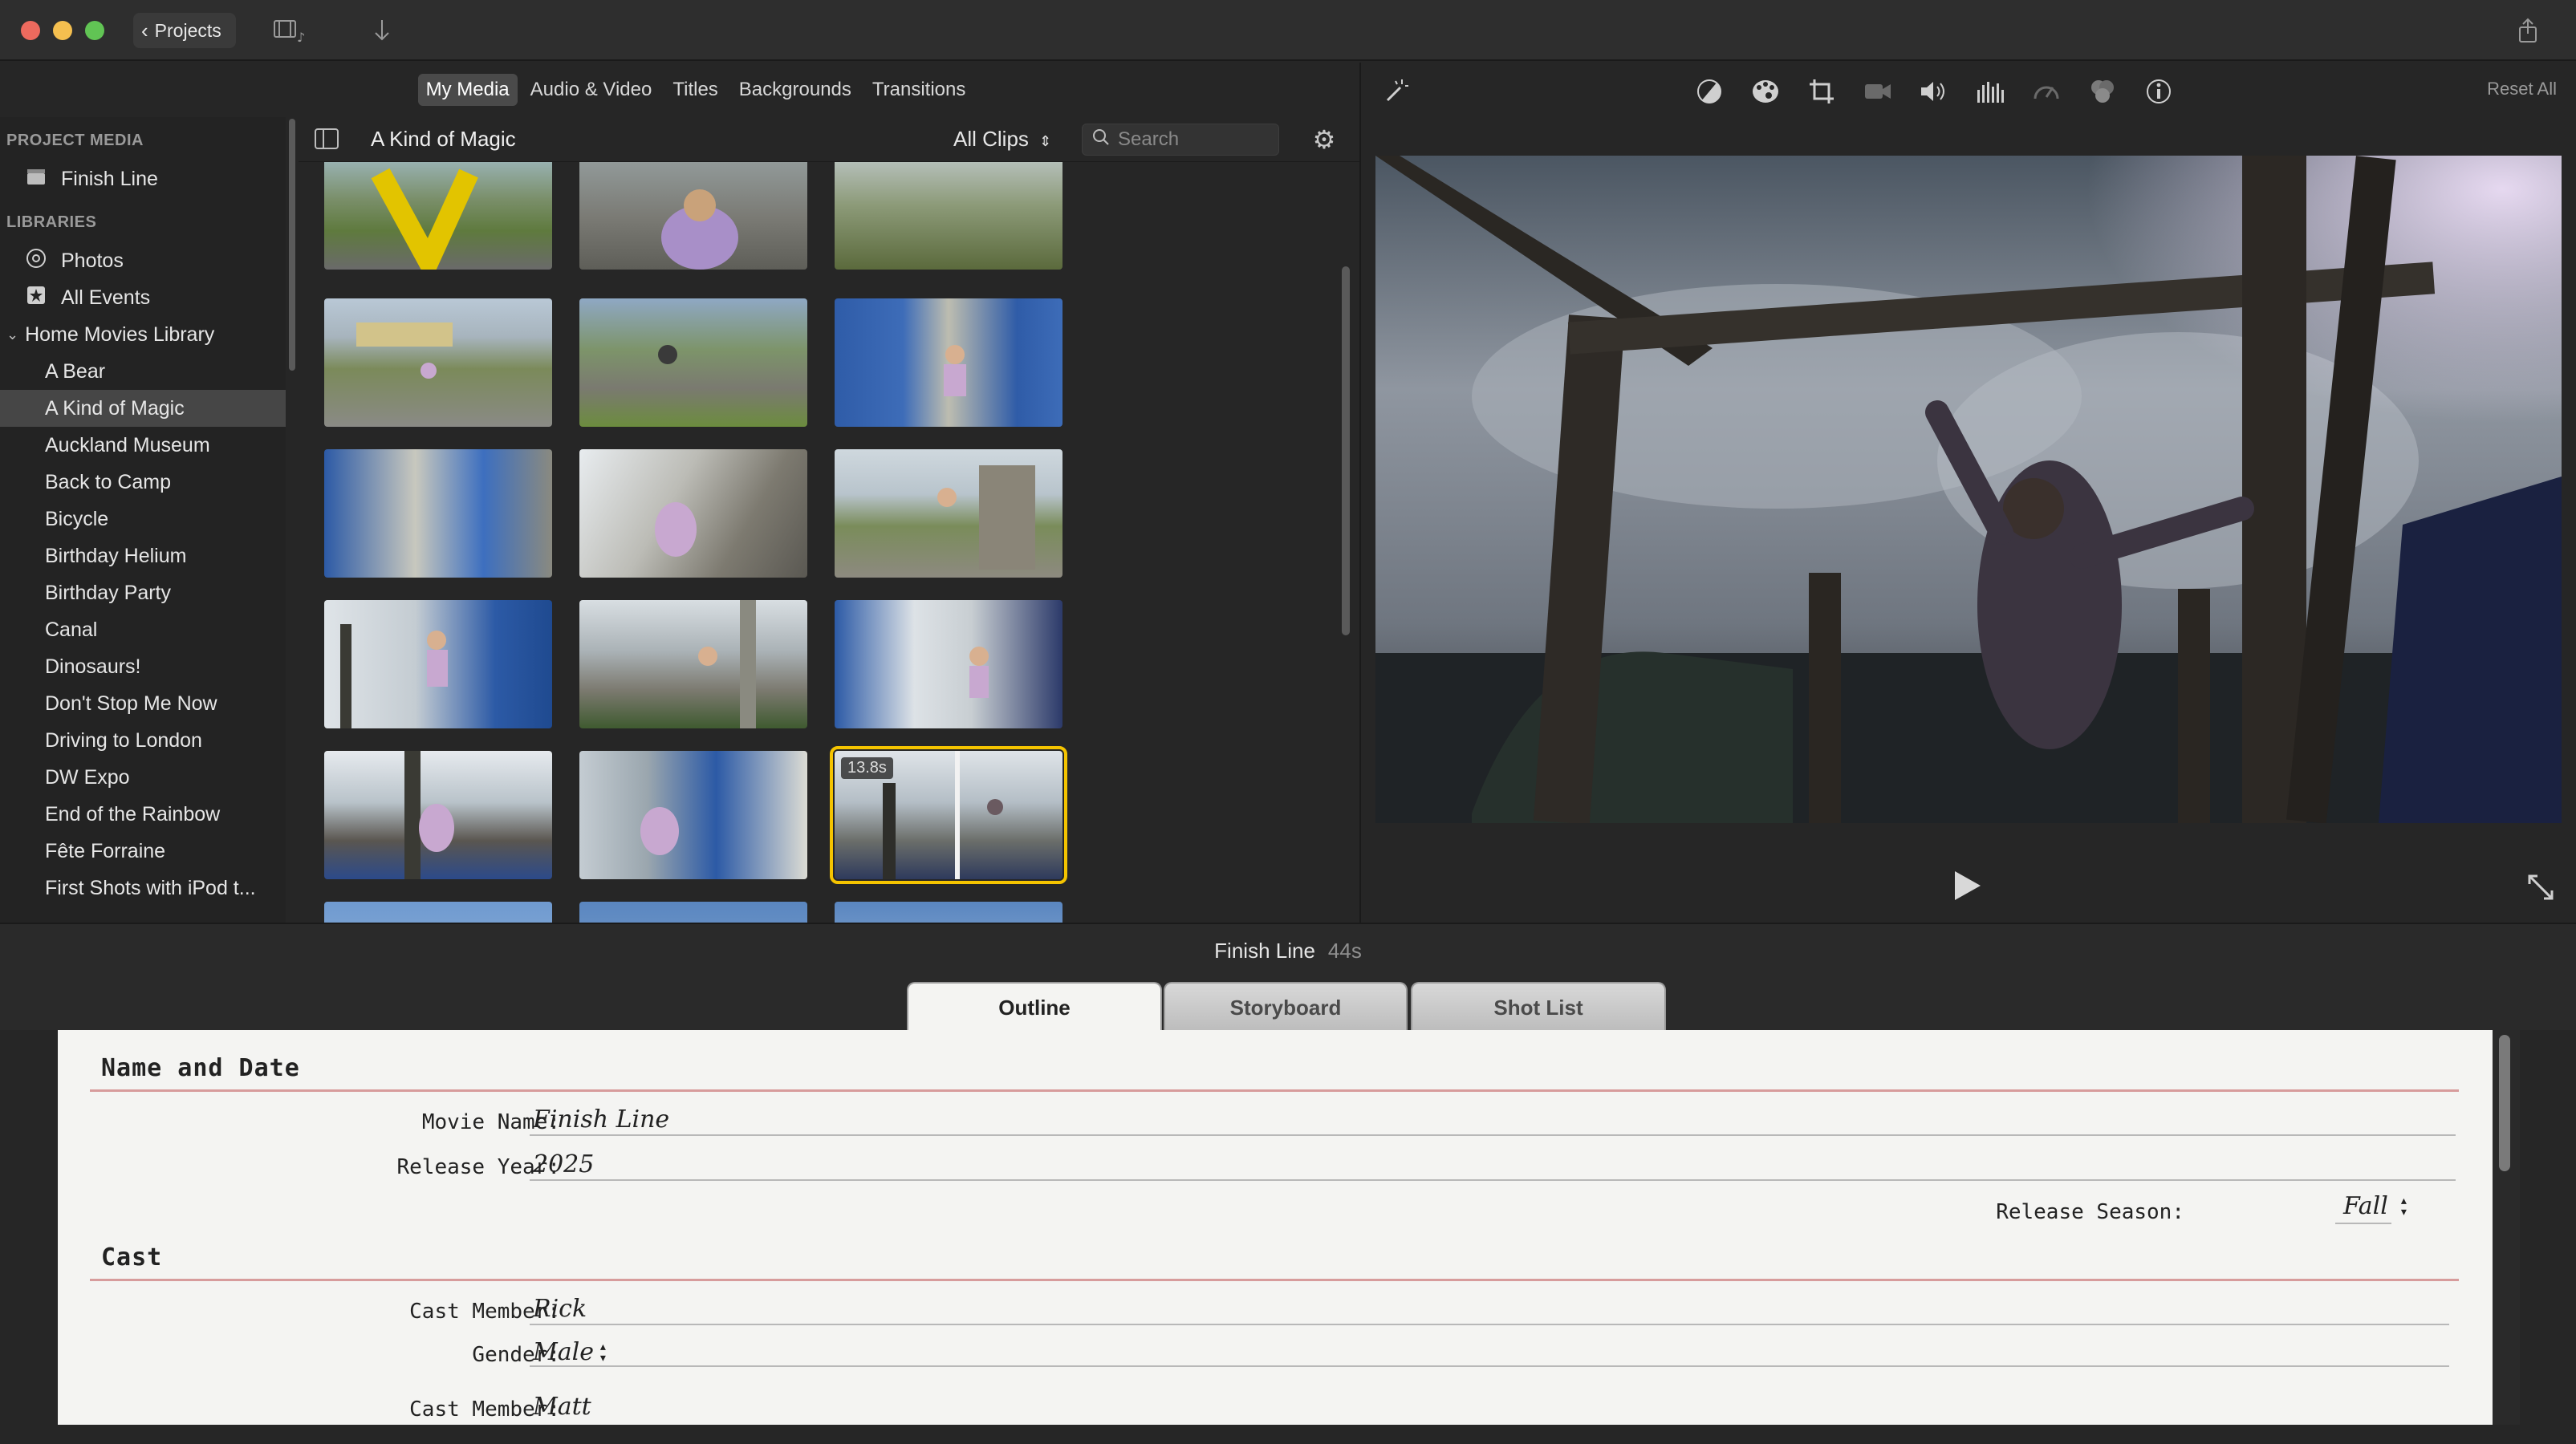  What do you see at coordinates (867, 768) in the screenshot?
I see `clip-duration-badge: 13.8s` at bounding box center [867, 768].